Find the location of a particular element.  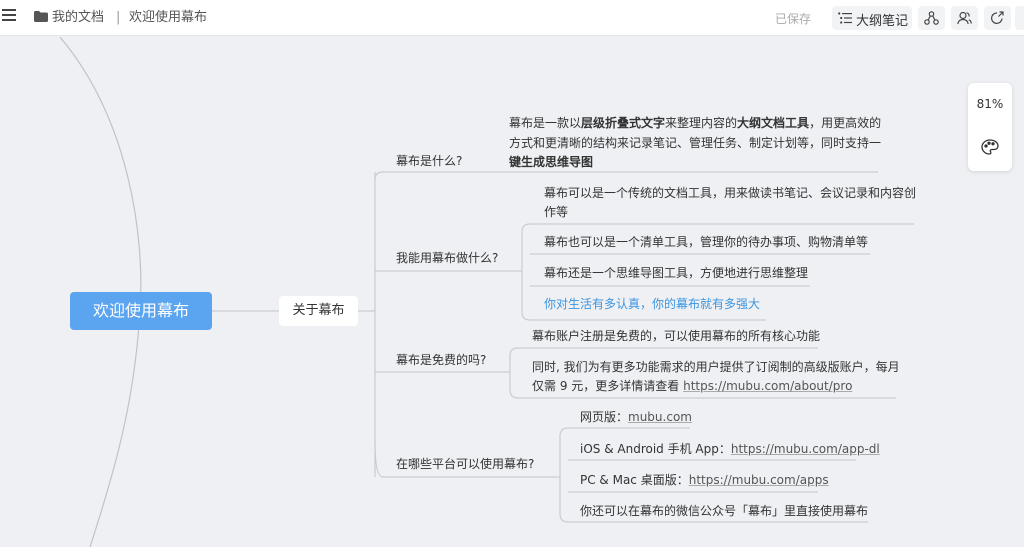

bold-segment: 大纲文档工具 is located at coordinates (773, 123).